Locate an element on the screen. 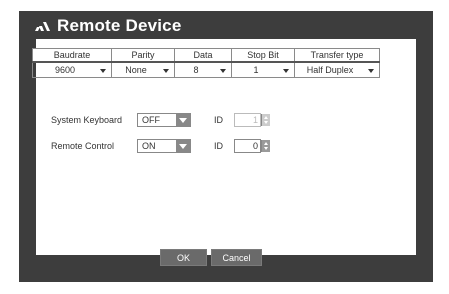 This screenshot has height=294, width=449. header-stop-bit: Stop Bit is located at coordinates (263, 55).